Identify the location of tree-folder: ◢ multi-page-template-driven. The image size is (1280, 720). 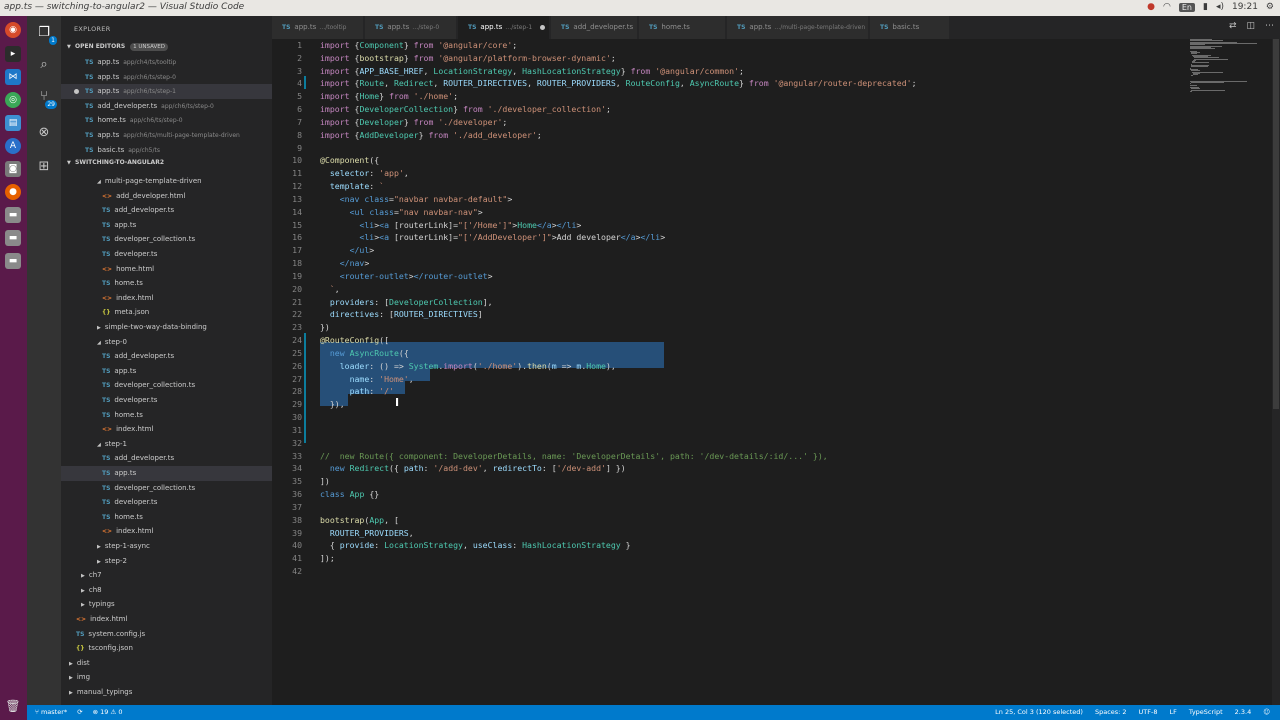
(166, 181).